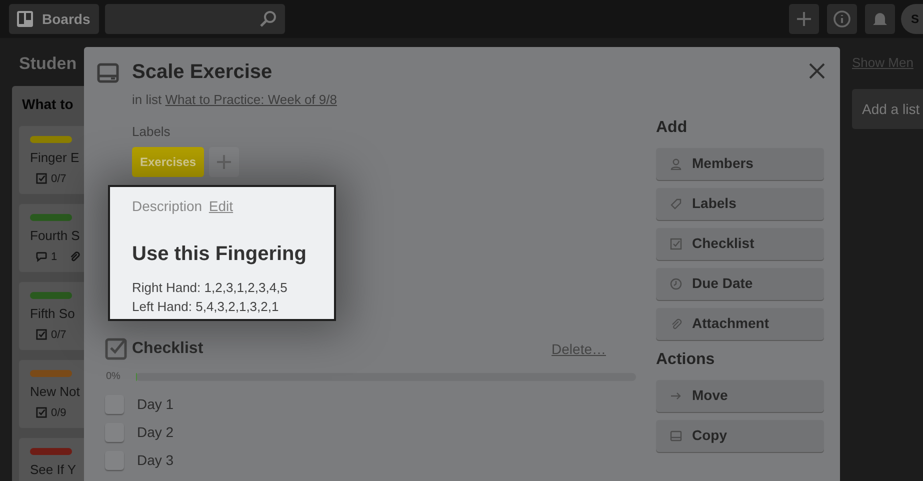  Describe the element at coordinates (740, 396) in the screenshot. I see `sidebar-button: Move` at that location.